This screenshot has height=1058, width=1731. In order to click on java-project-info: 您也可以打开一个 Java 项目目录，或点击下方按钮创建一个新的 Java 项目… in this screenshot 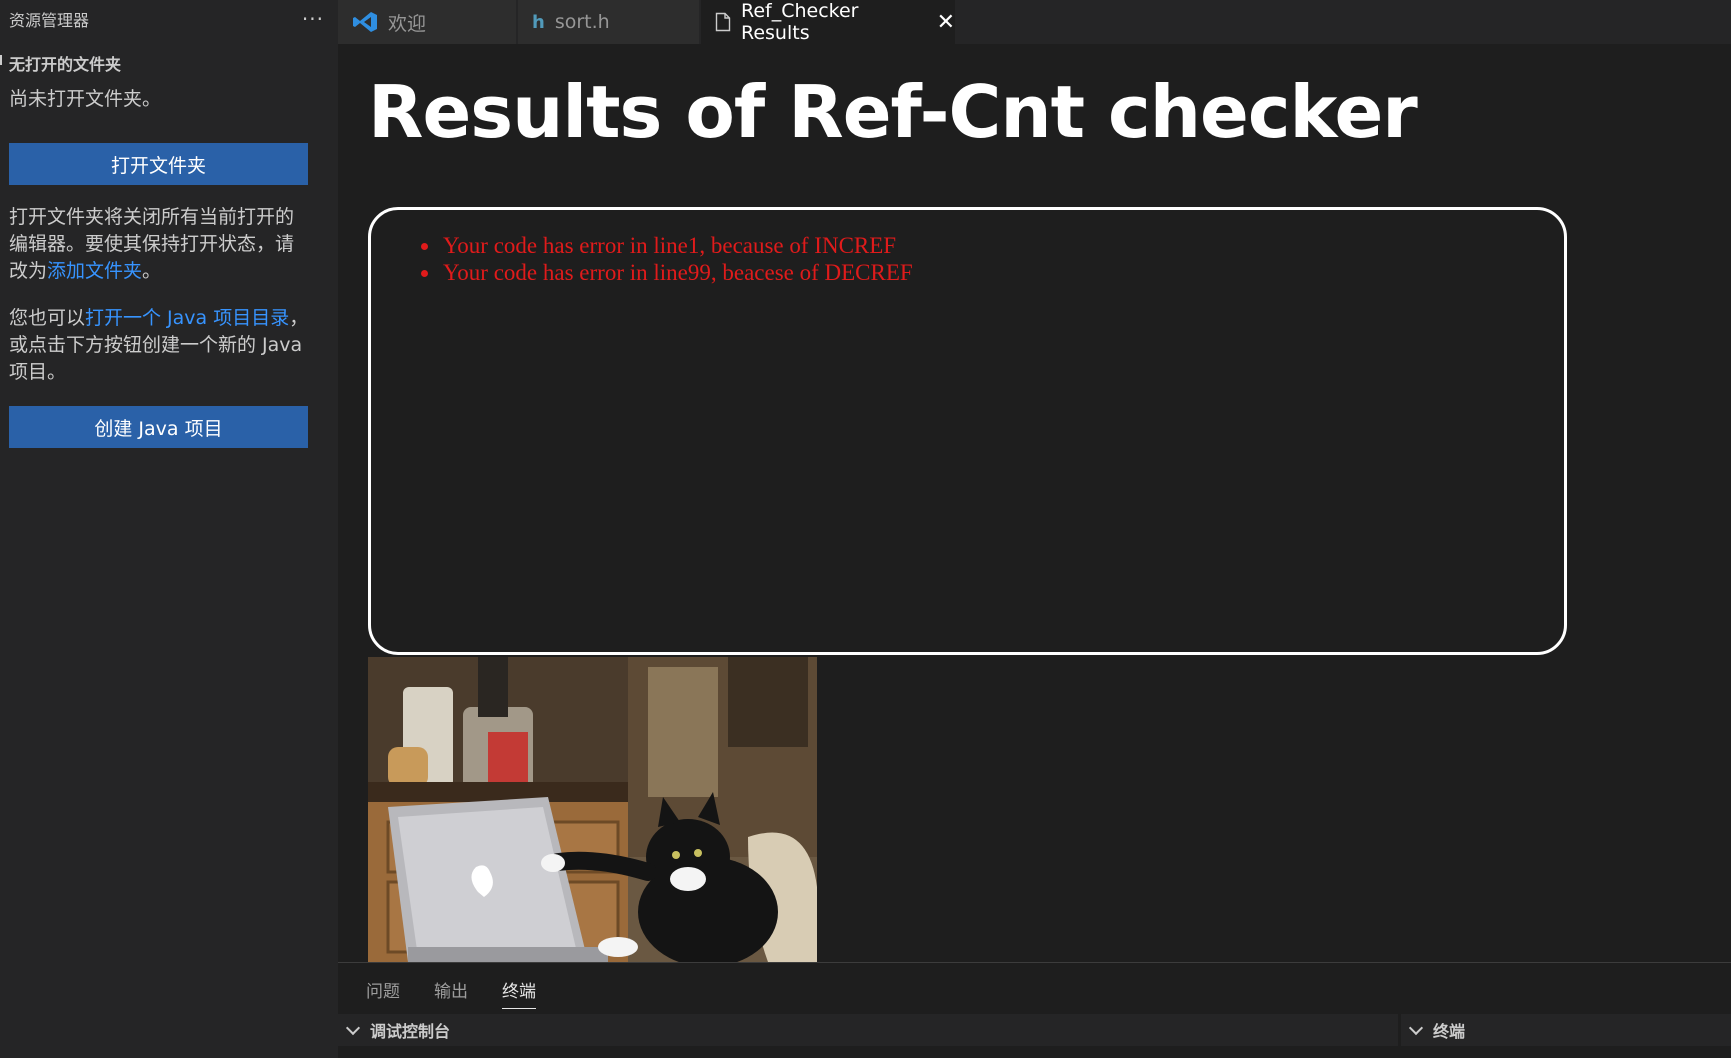, I will do `click(159, 345)`.